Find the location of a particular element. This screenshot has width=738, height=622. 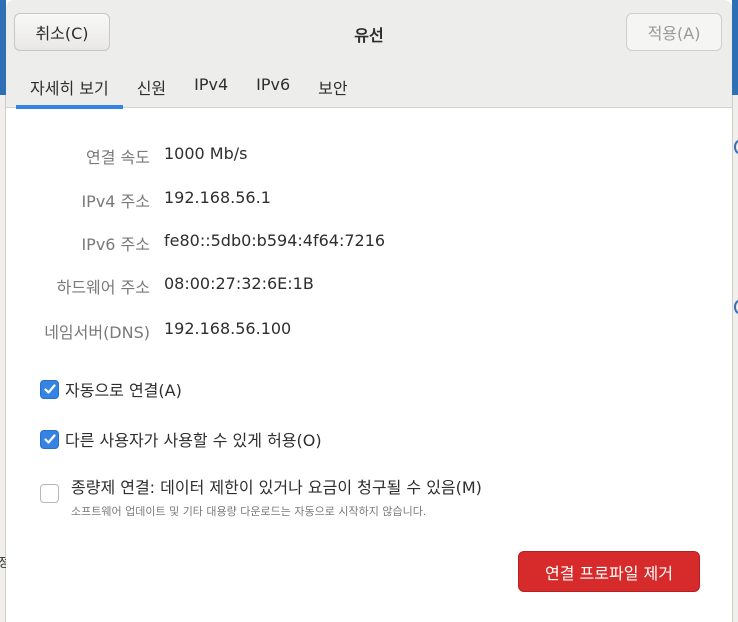

dialog-header: 취소(C) 유선 적용(A) is located at coordinates (369, 33).